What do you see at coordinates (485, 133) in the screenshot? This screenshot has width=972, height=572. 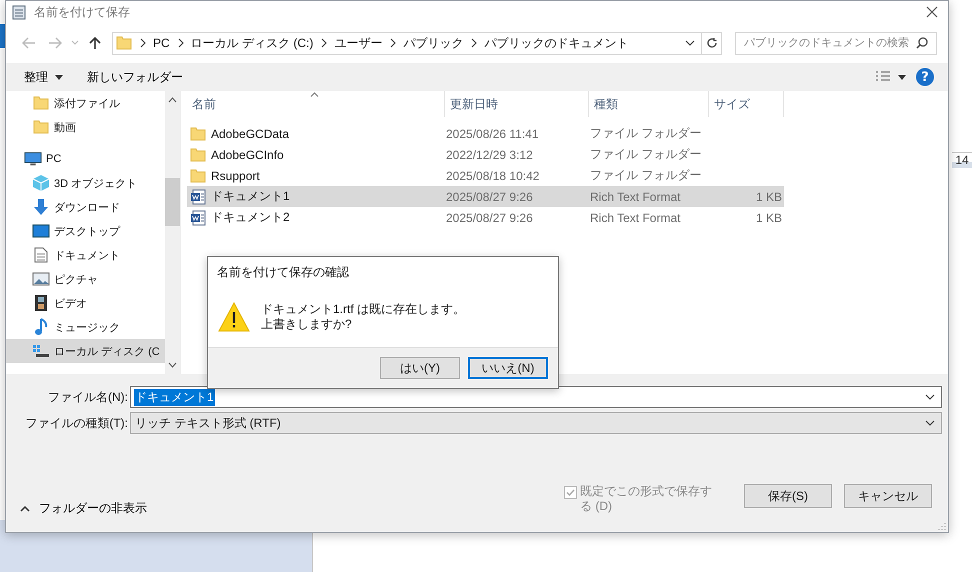 I see `file-row: AdobeGCData 2025/08/26 11:41 ファイル フォルダー` at bounding box center [485, 133].